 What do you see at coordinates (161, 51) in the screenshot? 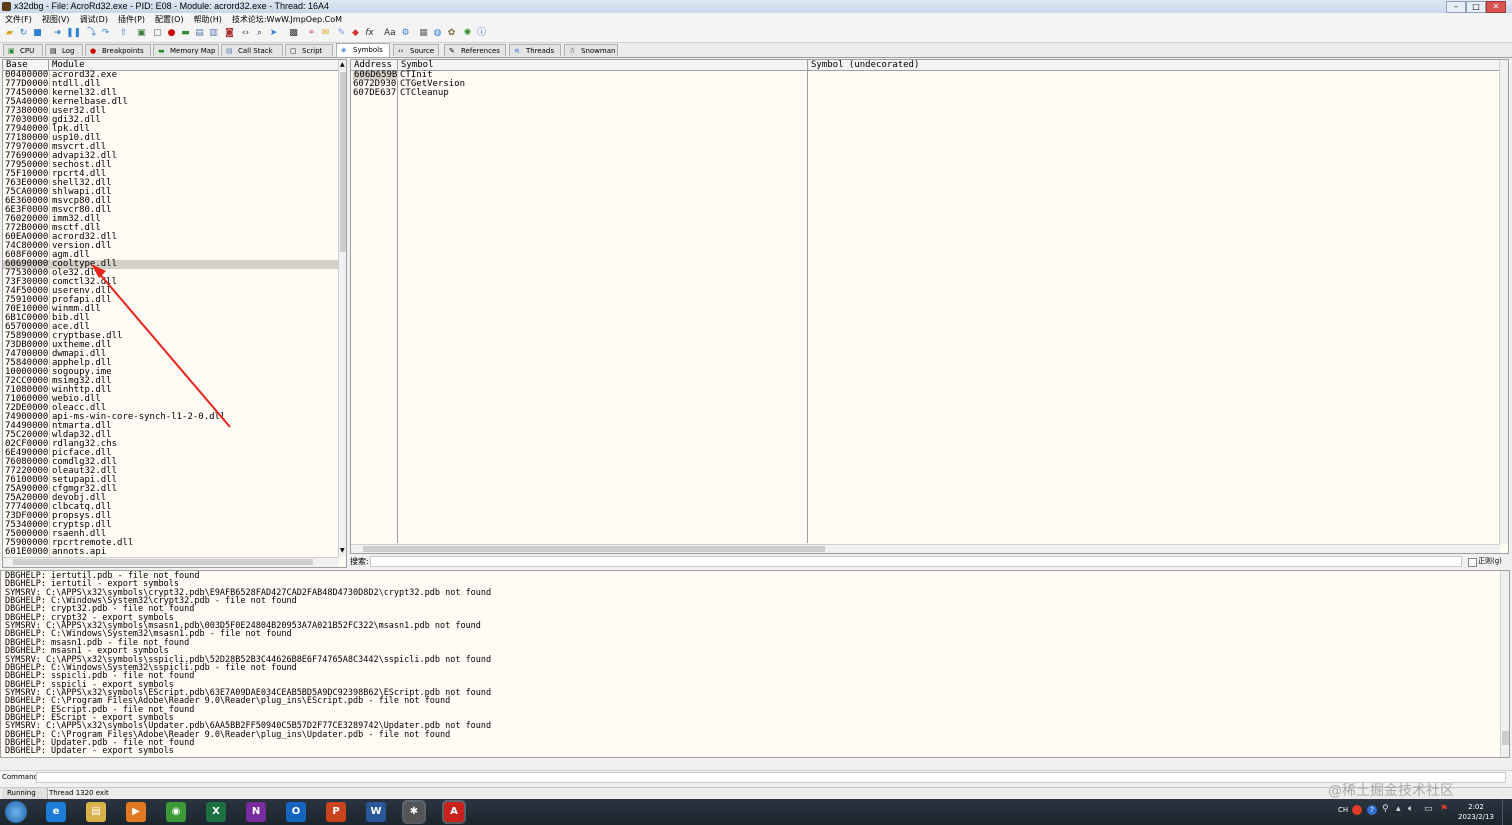
I see `memory-icon: ▬` at bounding box center [161, 51].